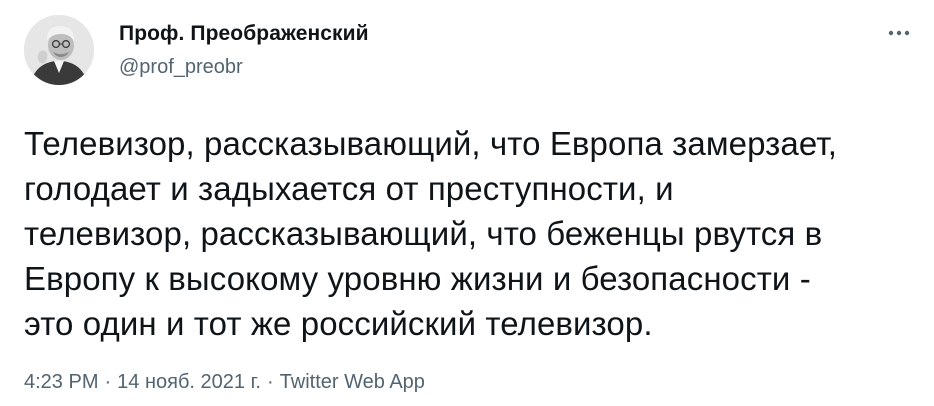 This screenshot has width=934, height=406. I want to click on tweet-date: 14 нояб. 2021 г., so click(189, 382).